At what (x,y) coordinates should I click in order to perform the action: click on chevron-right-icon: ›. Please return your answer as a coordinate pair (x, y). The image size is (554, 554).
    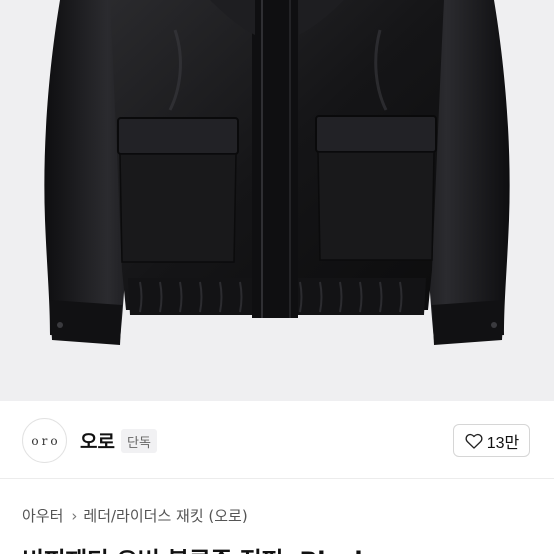
    Looking at the image, I should click on (74, 515).